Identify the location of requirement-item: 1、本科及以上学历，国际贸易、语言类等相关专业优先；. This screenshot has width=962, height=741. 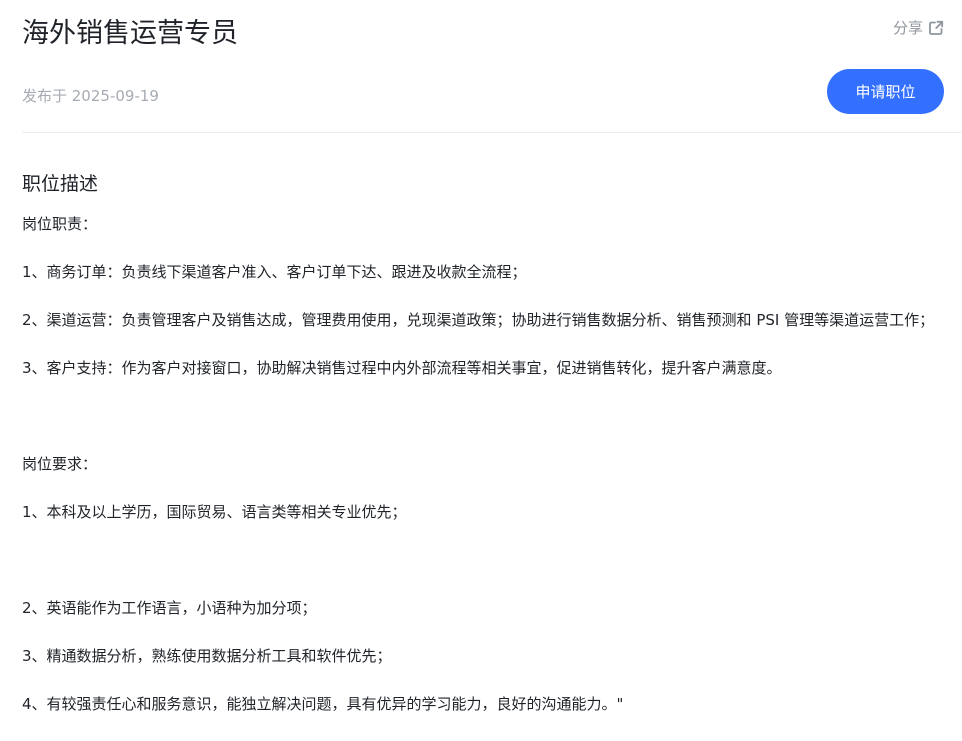
(214, 512).